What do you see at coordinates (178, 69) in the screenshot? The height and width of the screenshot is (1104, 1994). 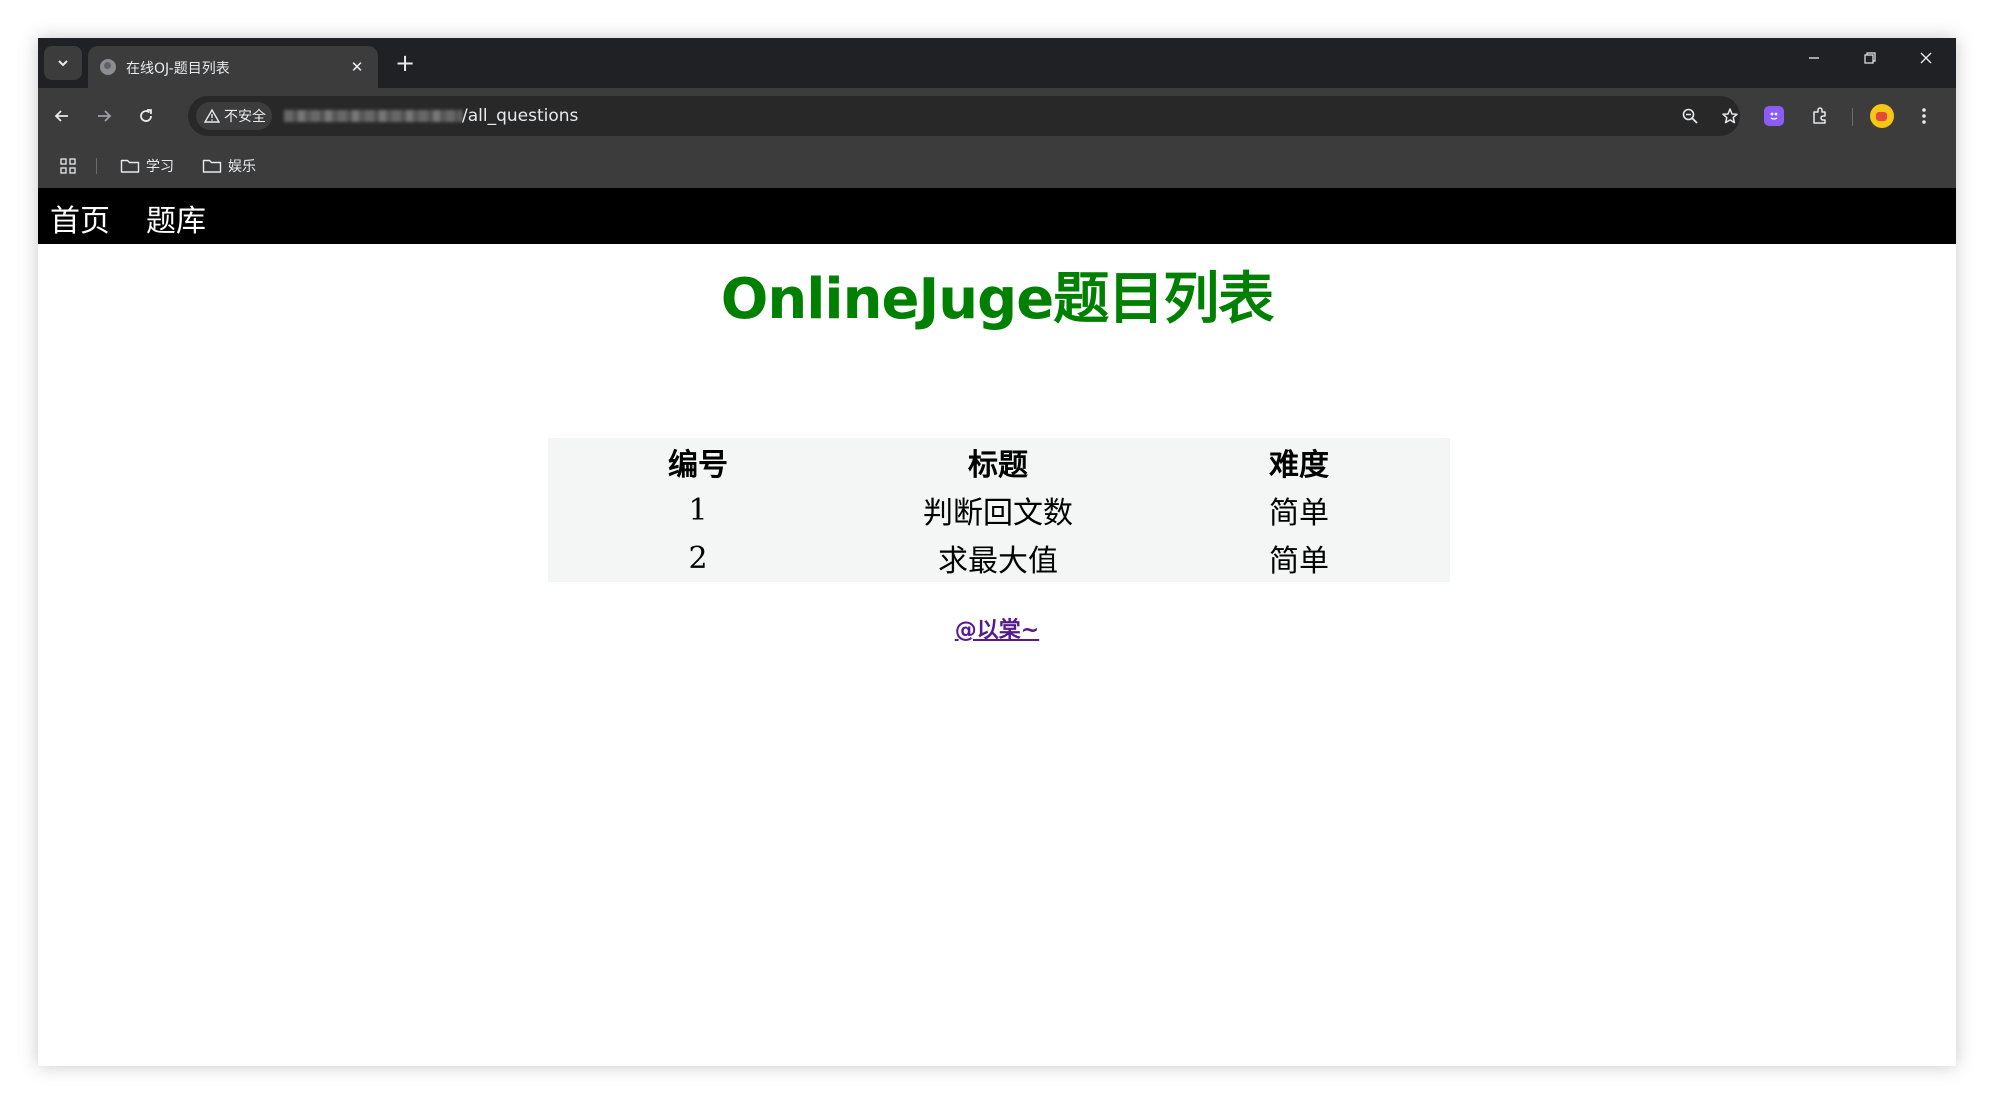 I see `tab-title: 在线OJ-题目列表` at bounding box center [178, 69].